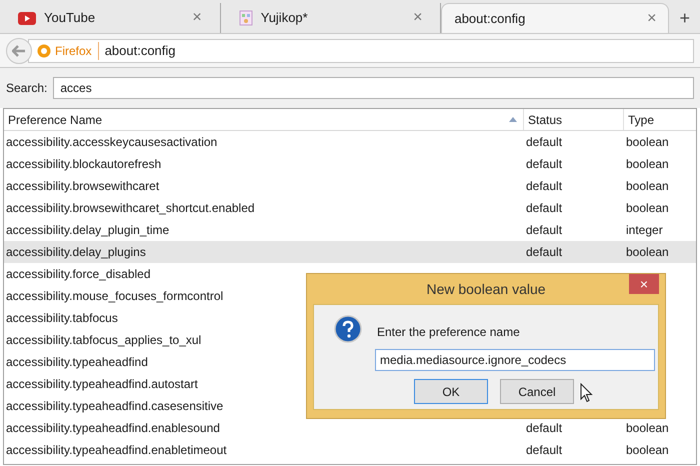 This screenshot has width=700, height=466. Describe the element at coordinates (660, 119) in the screenshot. I see `column-header: Type` at that location.